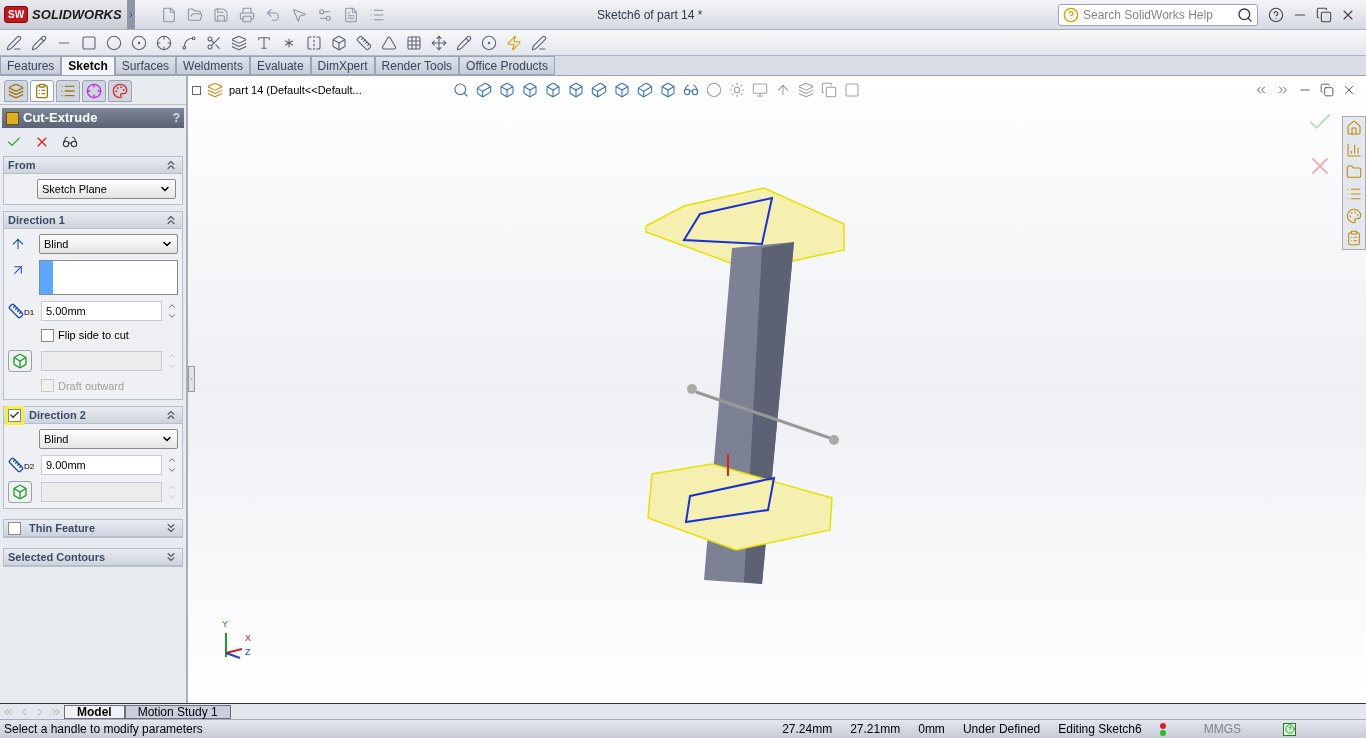 This screenshot has height=738, width=1366. I want to click on command-tab: Sketch, so click(88, 65).